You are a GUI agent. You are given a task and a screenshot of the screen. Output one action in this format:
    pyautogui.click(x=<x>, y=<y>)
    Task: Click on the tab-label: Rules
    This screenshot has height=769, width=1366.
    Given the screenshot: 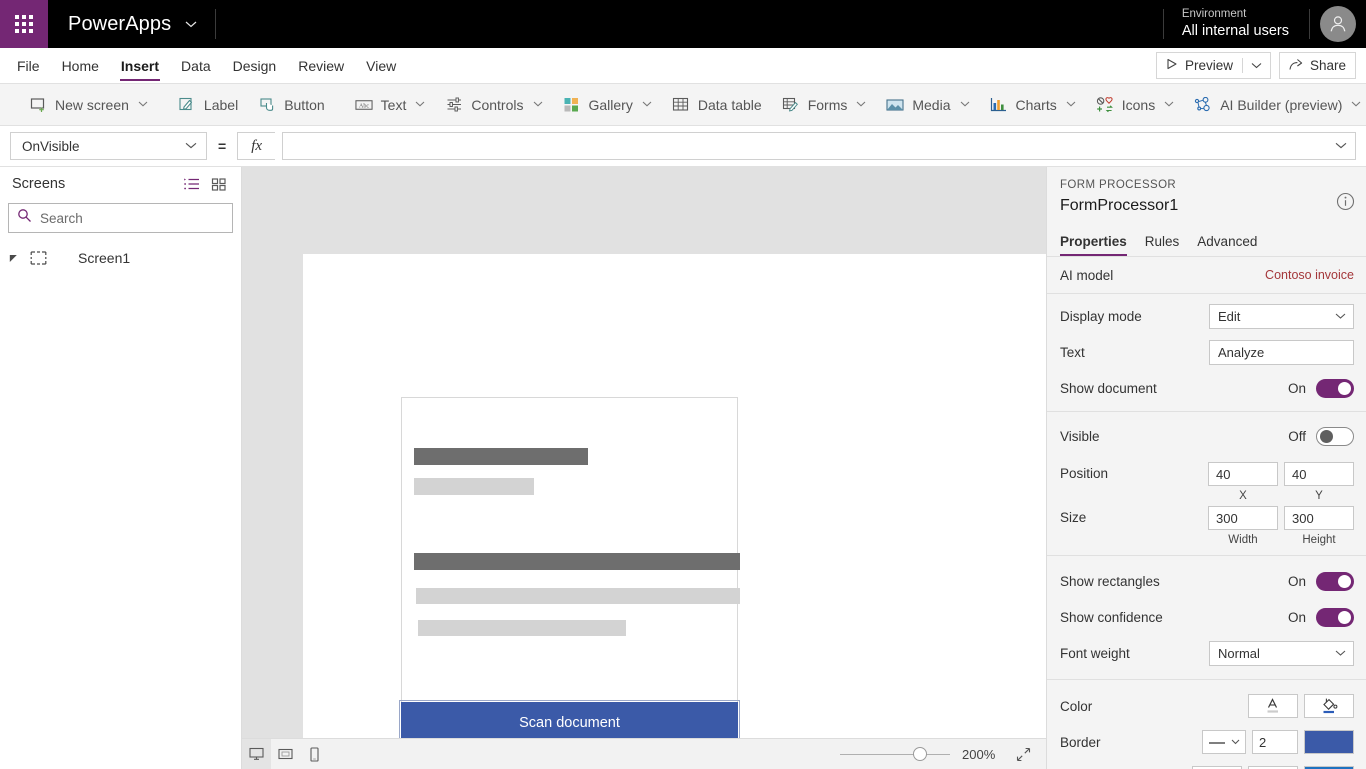 What is the action you would take?
    pyautogui.click(x=1162, y=241)
    